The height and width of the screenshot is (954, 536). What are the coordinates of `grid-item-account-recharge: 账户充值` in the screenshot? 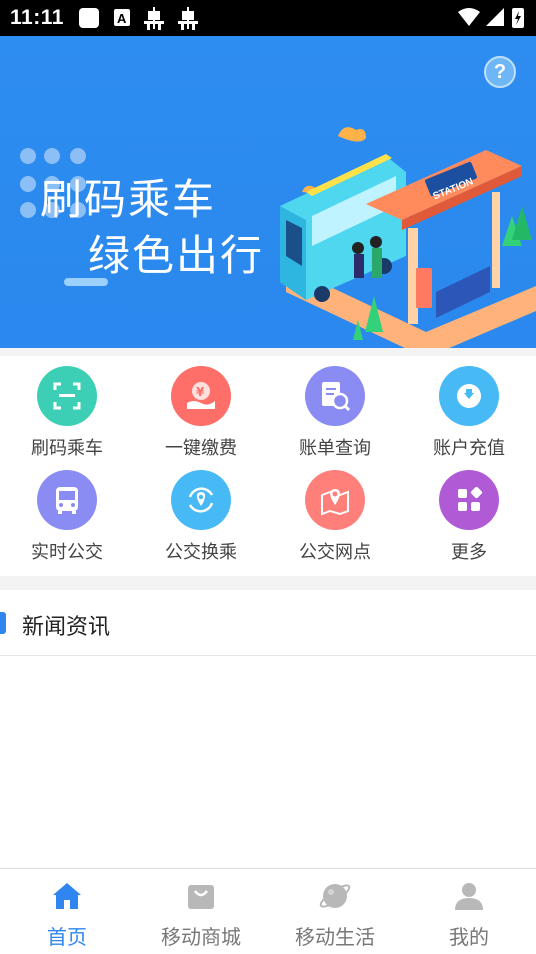 It's located at (469, 408).